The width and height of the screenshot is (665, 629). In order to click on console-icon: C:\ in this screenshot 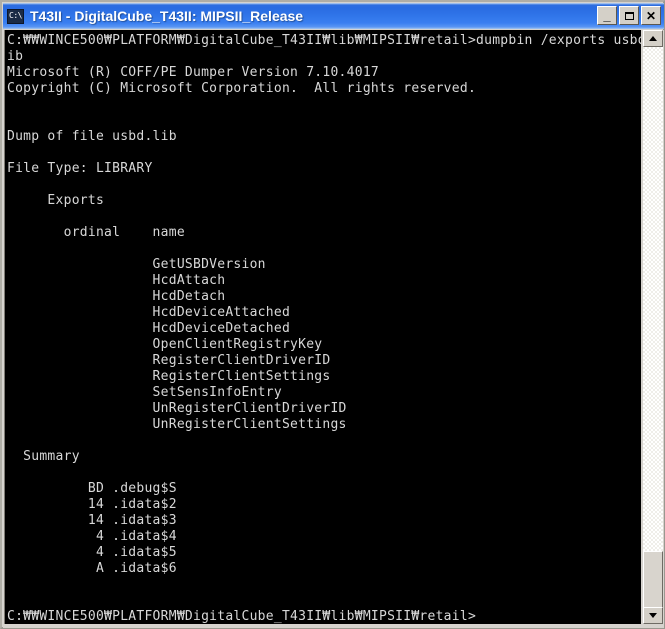, I will do `click(15, 16)`.